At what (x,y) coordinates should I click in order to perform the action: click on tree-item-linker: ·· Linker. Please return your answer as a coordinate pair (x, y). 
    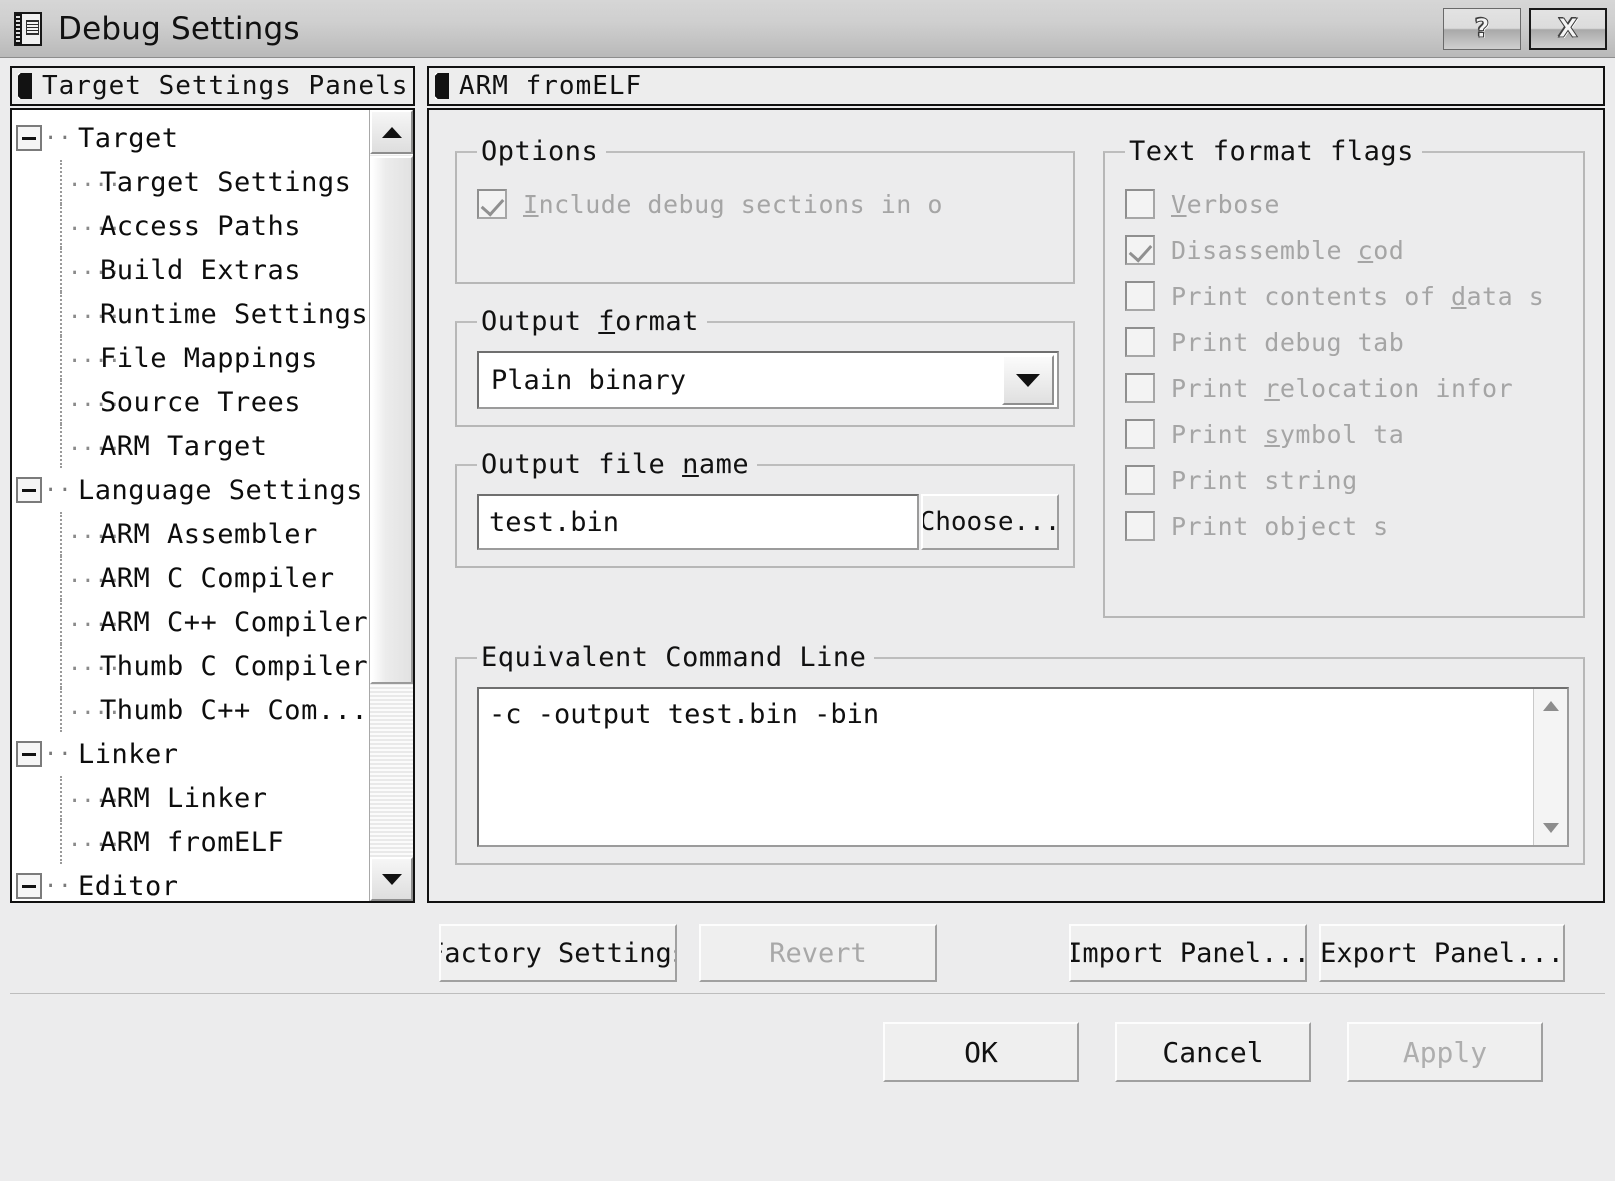
    Looking at the image, I should click on (192, 754).